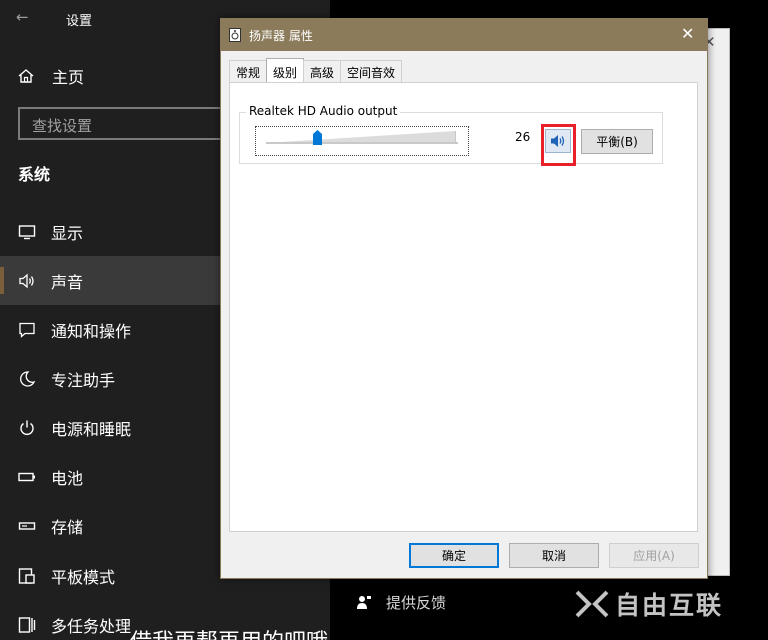 The width and height of the screenshot is (768, 640). Describe the element at coordinates (67, 233) in the screenshot. I see `sidebar-item-label: 显示` at that location.